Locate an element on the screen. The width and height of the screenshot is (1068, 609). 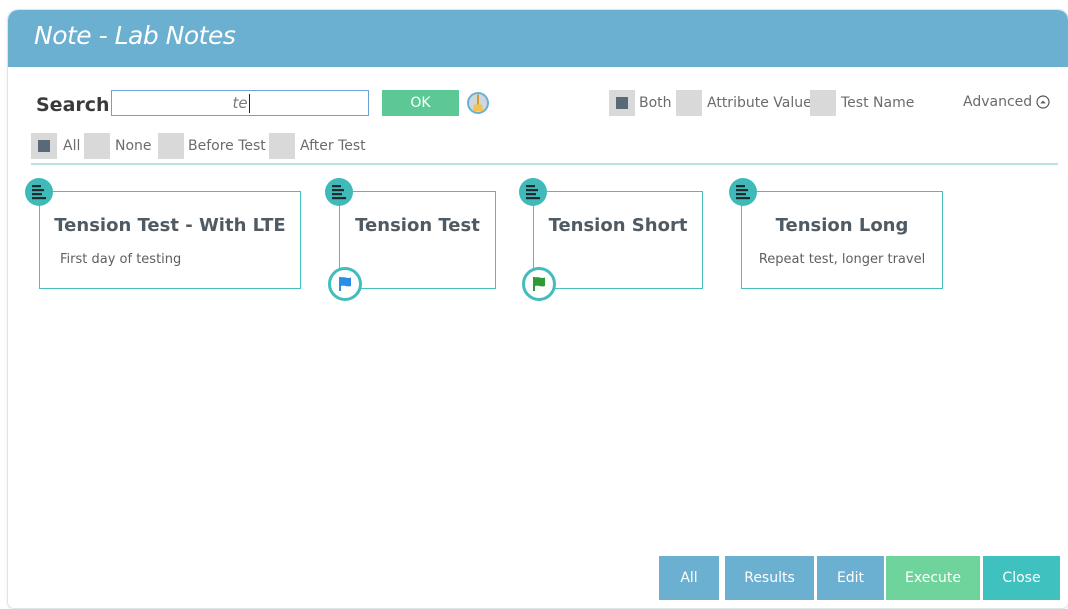
dialog-title: Note - Lab Notes is located at coordinates (135, 35).